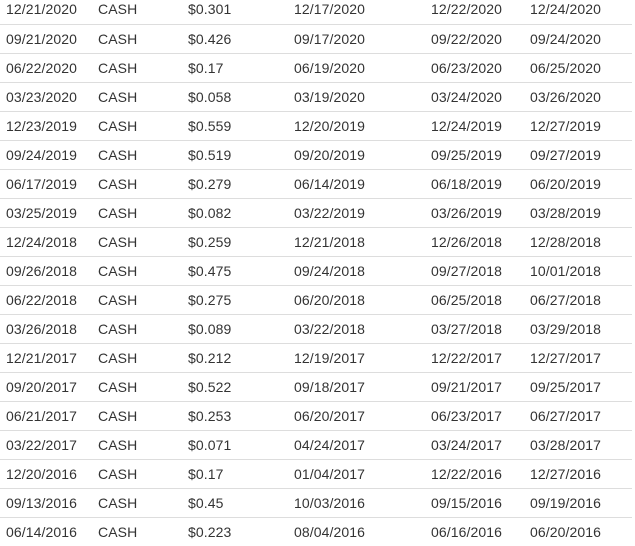 Image resolution: width=635 pixels, height=546 pixels. I want to click on ex-date-cell: 09/26/2018, so click(42, 270).